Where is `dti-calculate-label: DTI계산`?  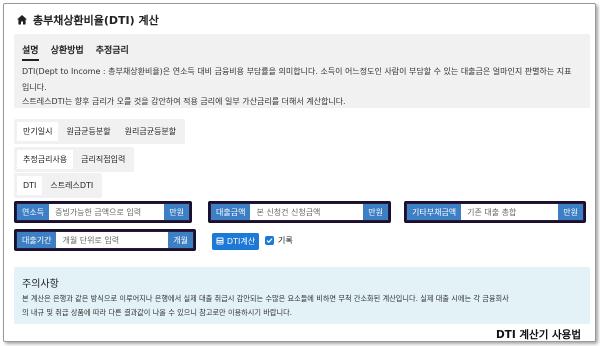
dti-calculate-label: DTI계산 is located at coordinates (241, 241).